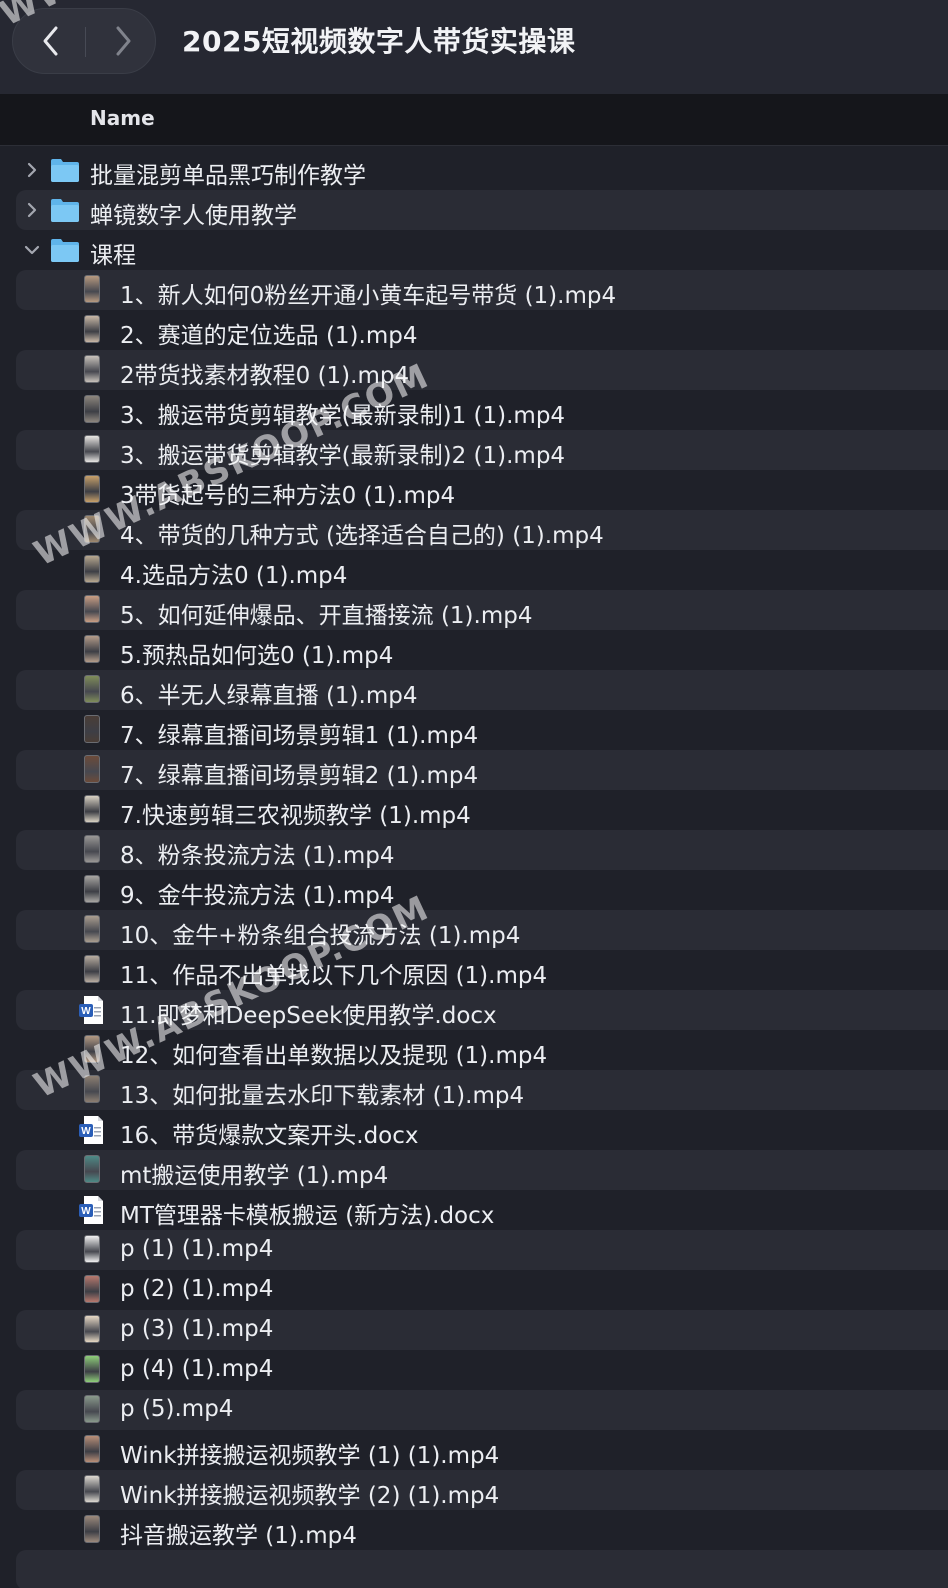 The width and height of the screenshot is (948, 1588). I want to click on file-label: 2、赛道的定位选品 (1).mp4, so click(269, 336).